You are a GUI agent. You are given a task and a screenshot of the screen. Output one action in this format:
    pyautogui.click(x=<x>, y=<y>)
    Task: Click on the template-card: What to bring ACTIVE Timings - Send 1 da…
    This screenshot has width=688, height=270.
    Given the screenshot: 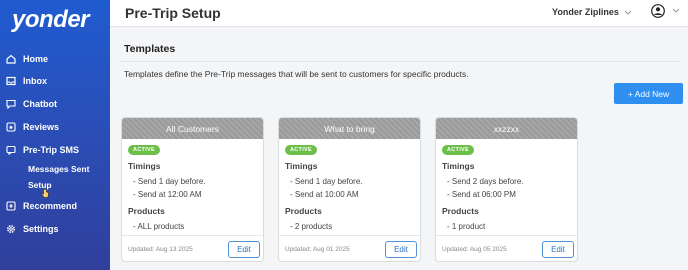 What is the action you would take?
    pyautogui.click(x=349, y=189)
    